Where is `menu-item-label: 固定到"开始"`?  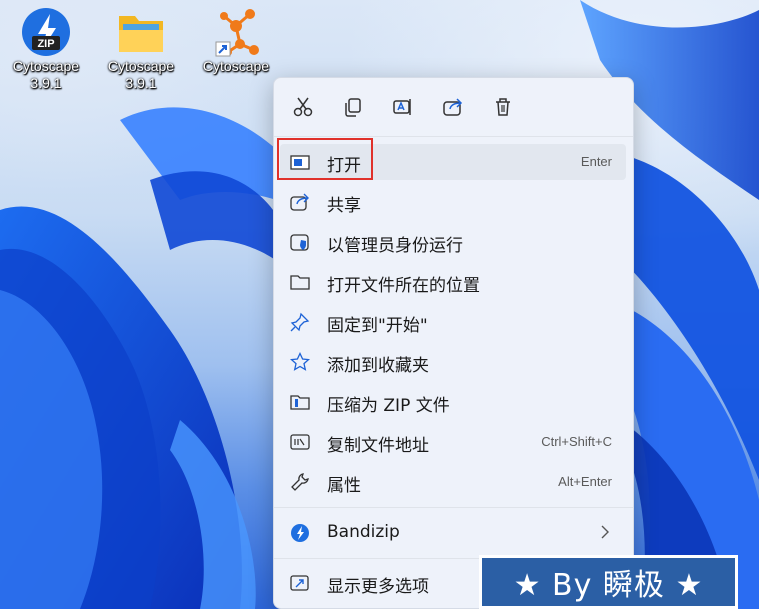 menu-item-label: 固定到"开始" is located at coordinates (377, 326).